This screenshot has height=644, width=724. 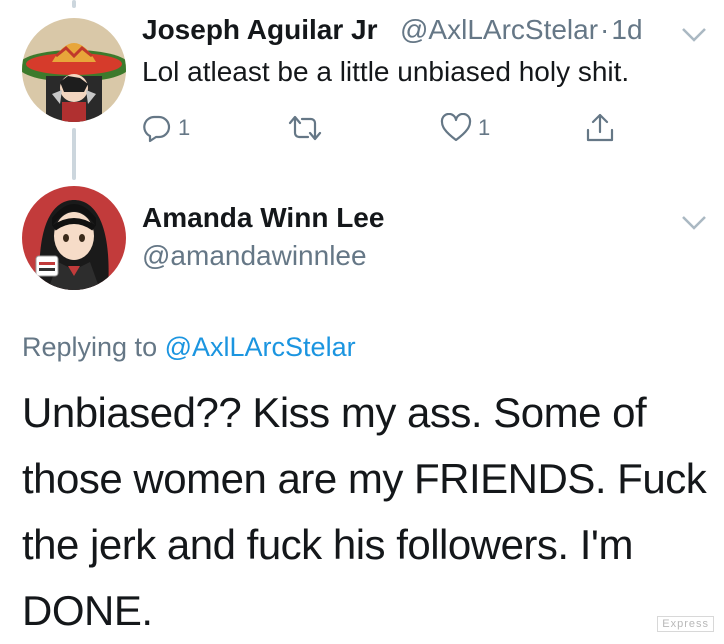 I want to click on thread-line-connector, so click(x=74, y=154).